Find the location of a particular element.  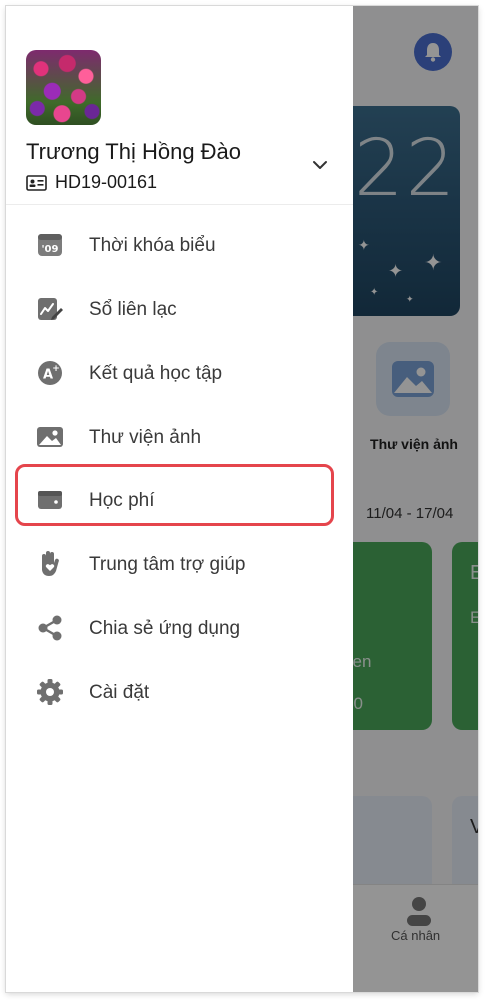

user-id: HD19-00161 is located at coordinates (106, 182).